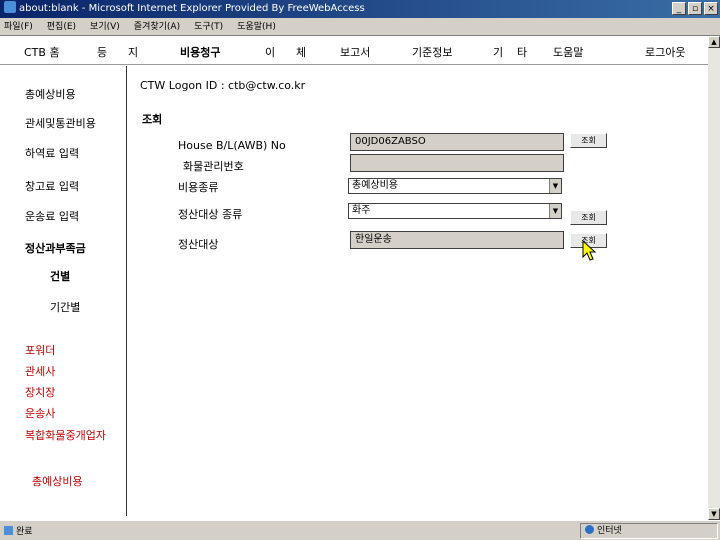 The width and height of the screenshot is (720, 540). What do you see at coordinates (301, 52) in the screenshot?
I see `nav-transfer-2: 체` at bounding box center [301, 52].